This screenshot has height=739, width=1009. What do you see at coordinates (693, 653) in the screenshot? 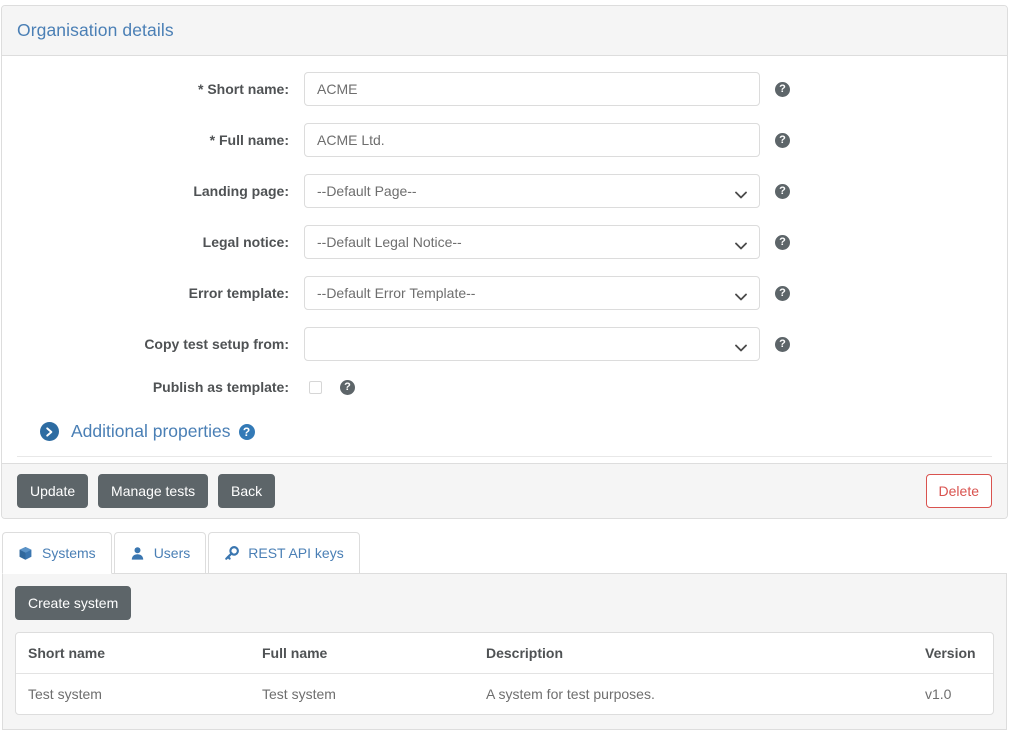
I see `column-header-description: Description` at bounding box center [693, 653].